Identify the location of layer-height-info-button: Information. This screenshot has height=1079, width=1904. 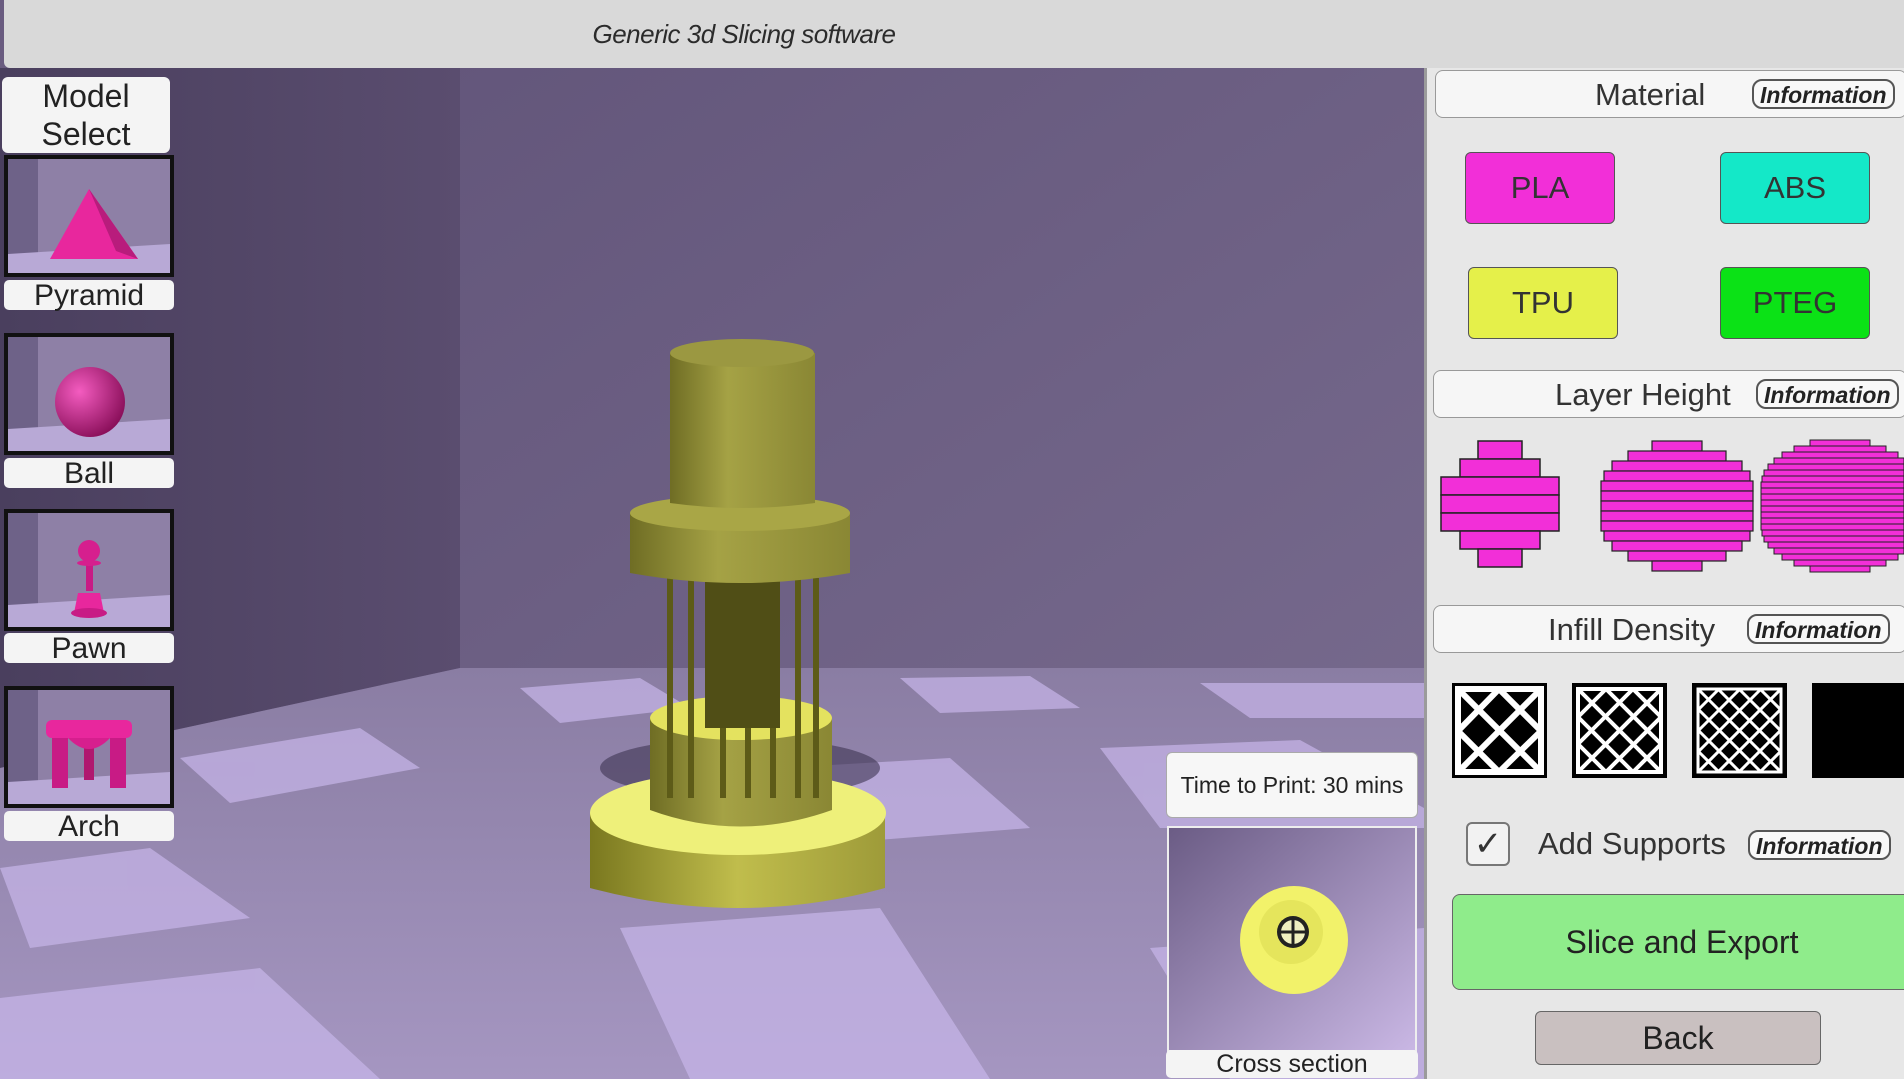
(1827, 394).